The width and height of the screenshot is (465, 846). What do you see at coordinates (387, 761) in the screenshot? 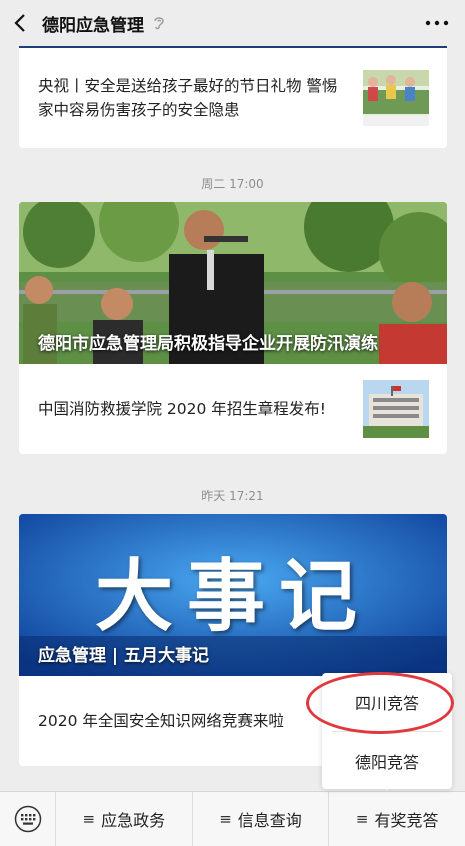
I see `submenu-item-deyang-quiz: 德阳竞答` at bounding box center [387, 761].